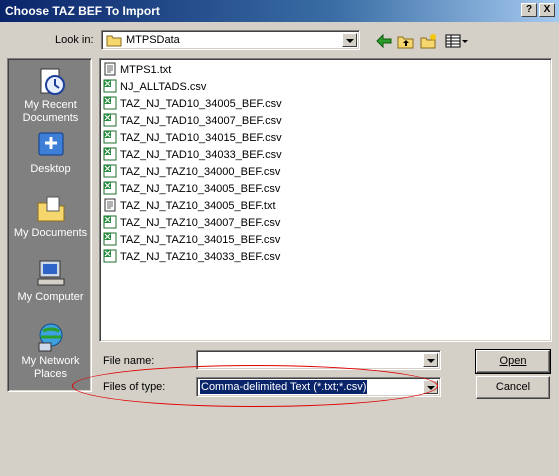 This screenshot has height=476, width=559. What do you see at coordinates (74, 40) in the screenshot?
I see `look-in-label: Look in:` at bounding box center [74, 40].